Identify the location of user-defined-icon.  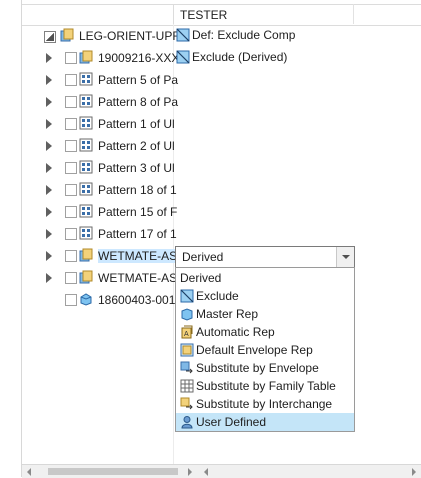
(187, 422).